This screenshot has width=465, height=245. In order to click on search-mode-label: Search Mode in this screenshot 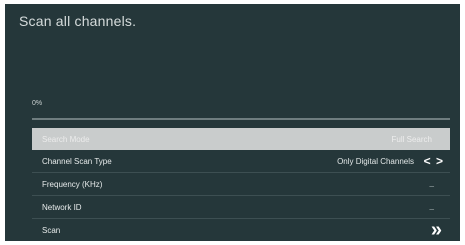, I will do `click(66, 139)`.